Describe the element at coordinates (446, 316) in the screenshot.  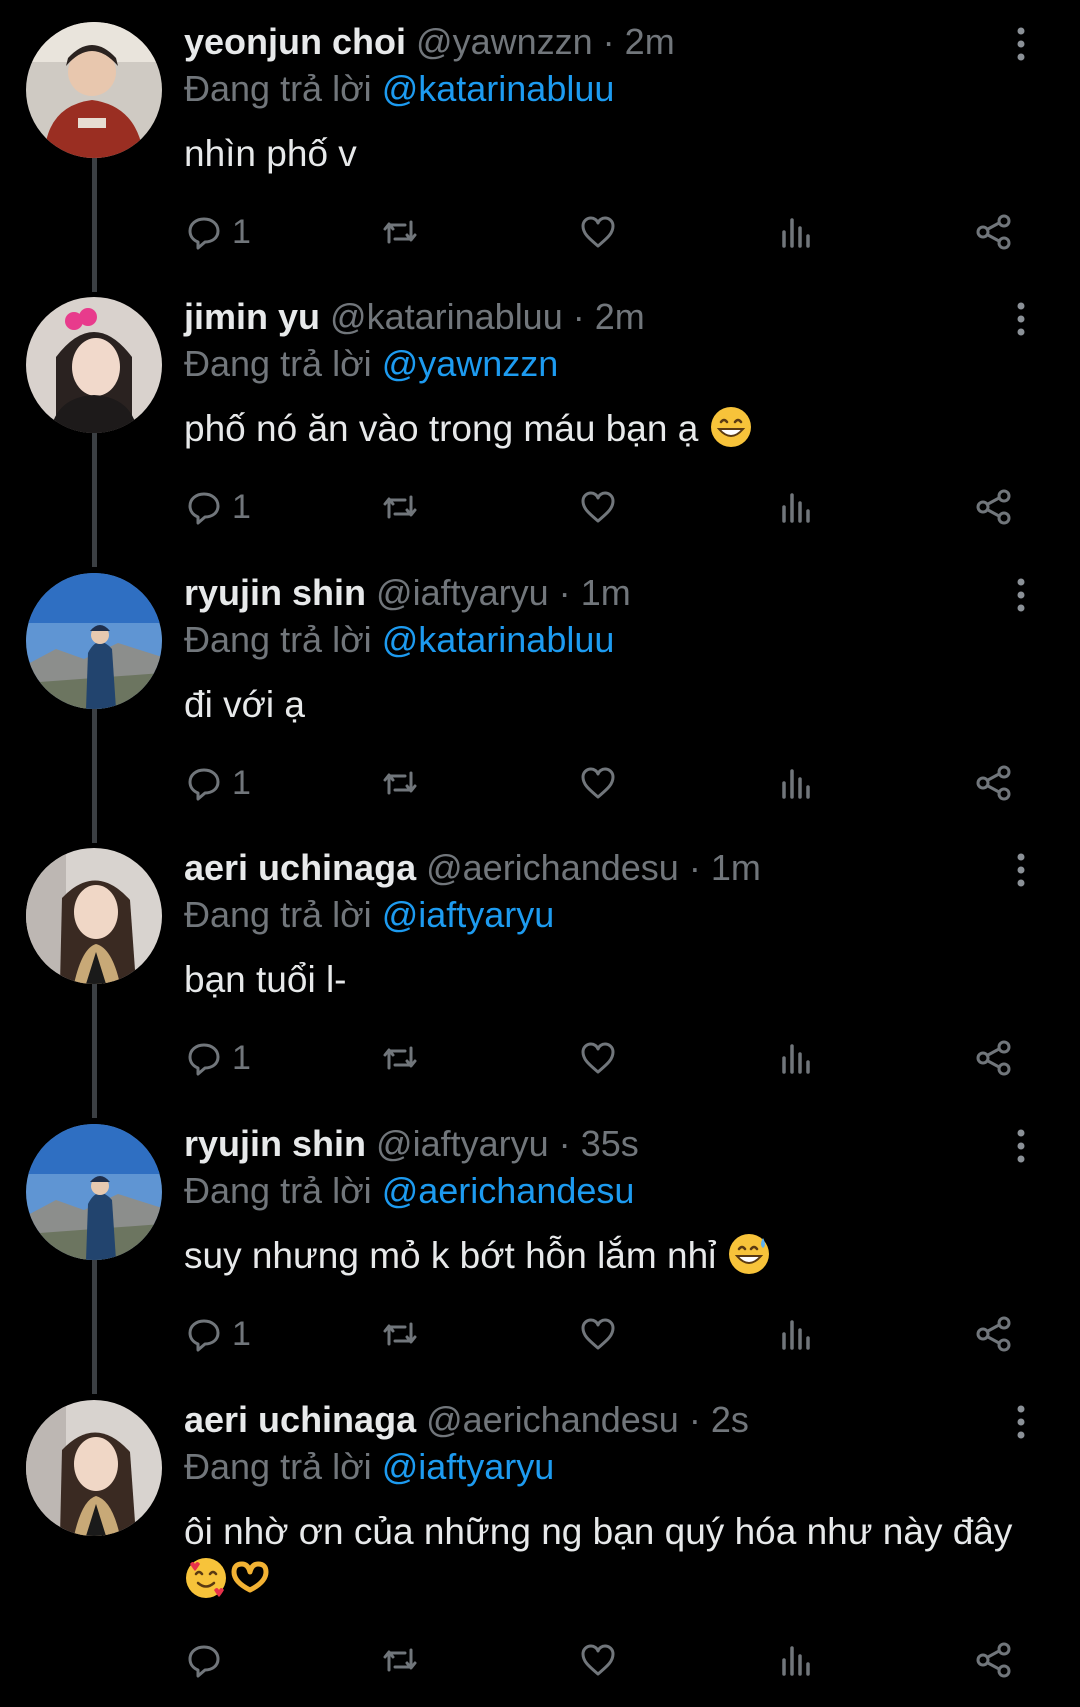
I see `user-handle: @katarinabluu` at that location.